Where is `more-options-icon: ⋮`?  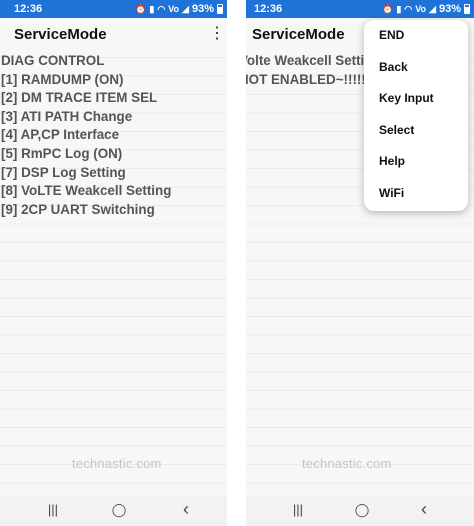 more-options-icon: ⋮ is located at coordinates (217, 34).